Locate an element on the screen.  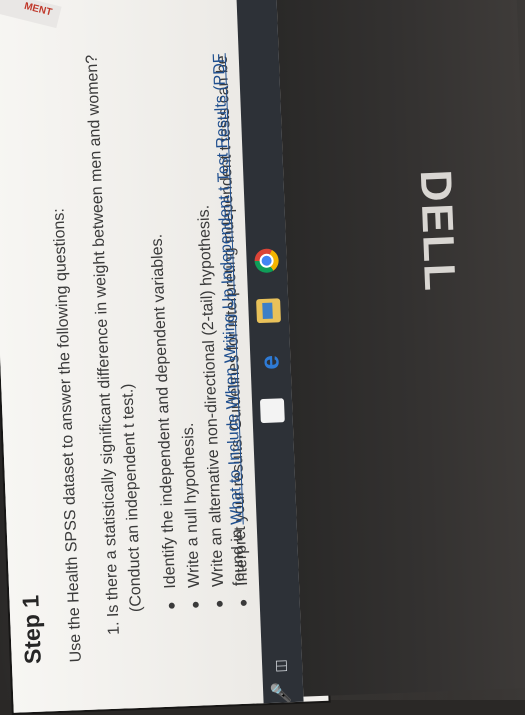
microphone-icon: 🎤 is located at coordinates (283, 692).